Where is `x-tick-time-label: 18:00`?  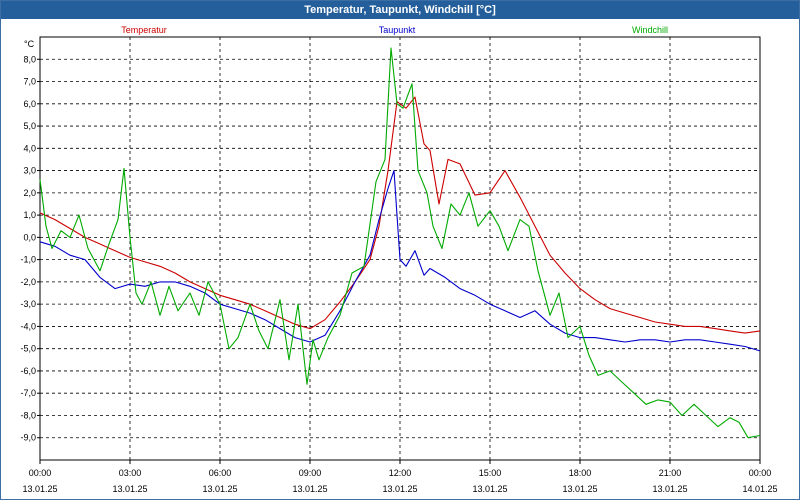 x-tick-time-label: 18:00 is located at coordinates (580, 473).